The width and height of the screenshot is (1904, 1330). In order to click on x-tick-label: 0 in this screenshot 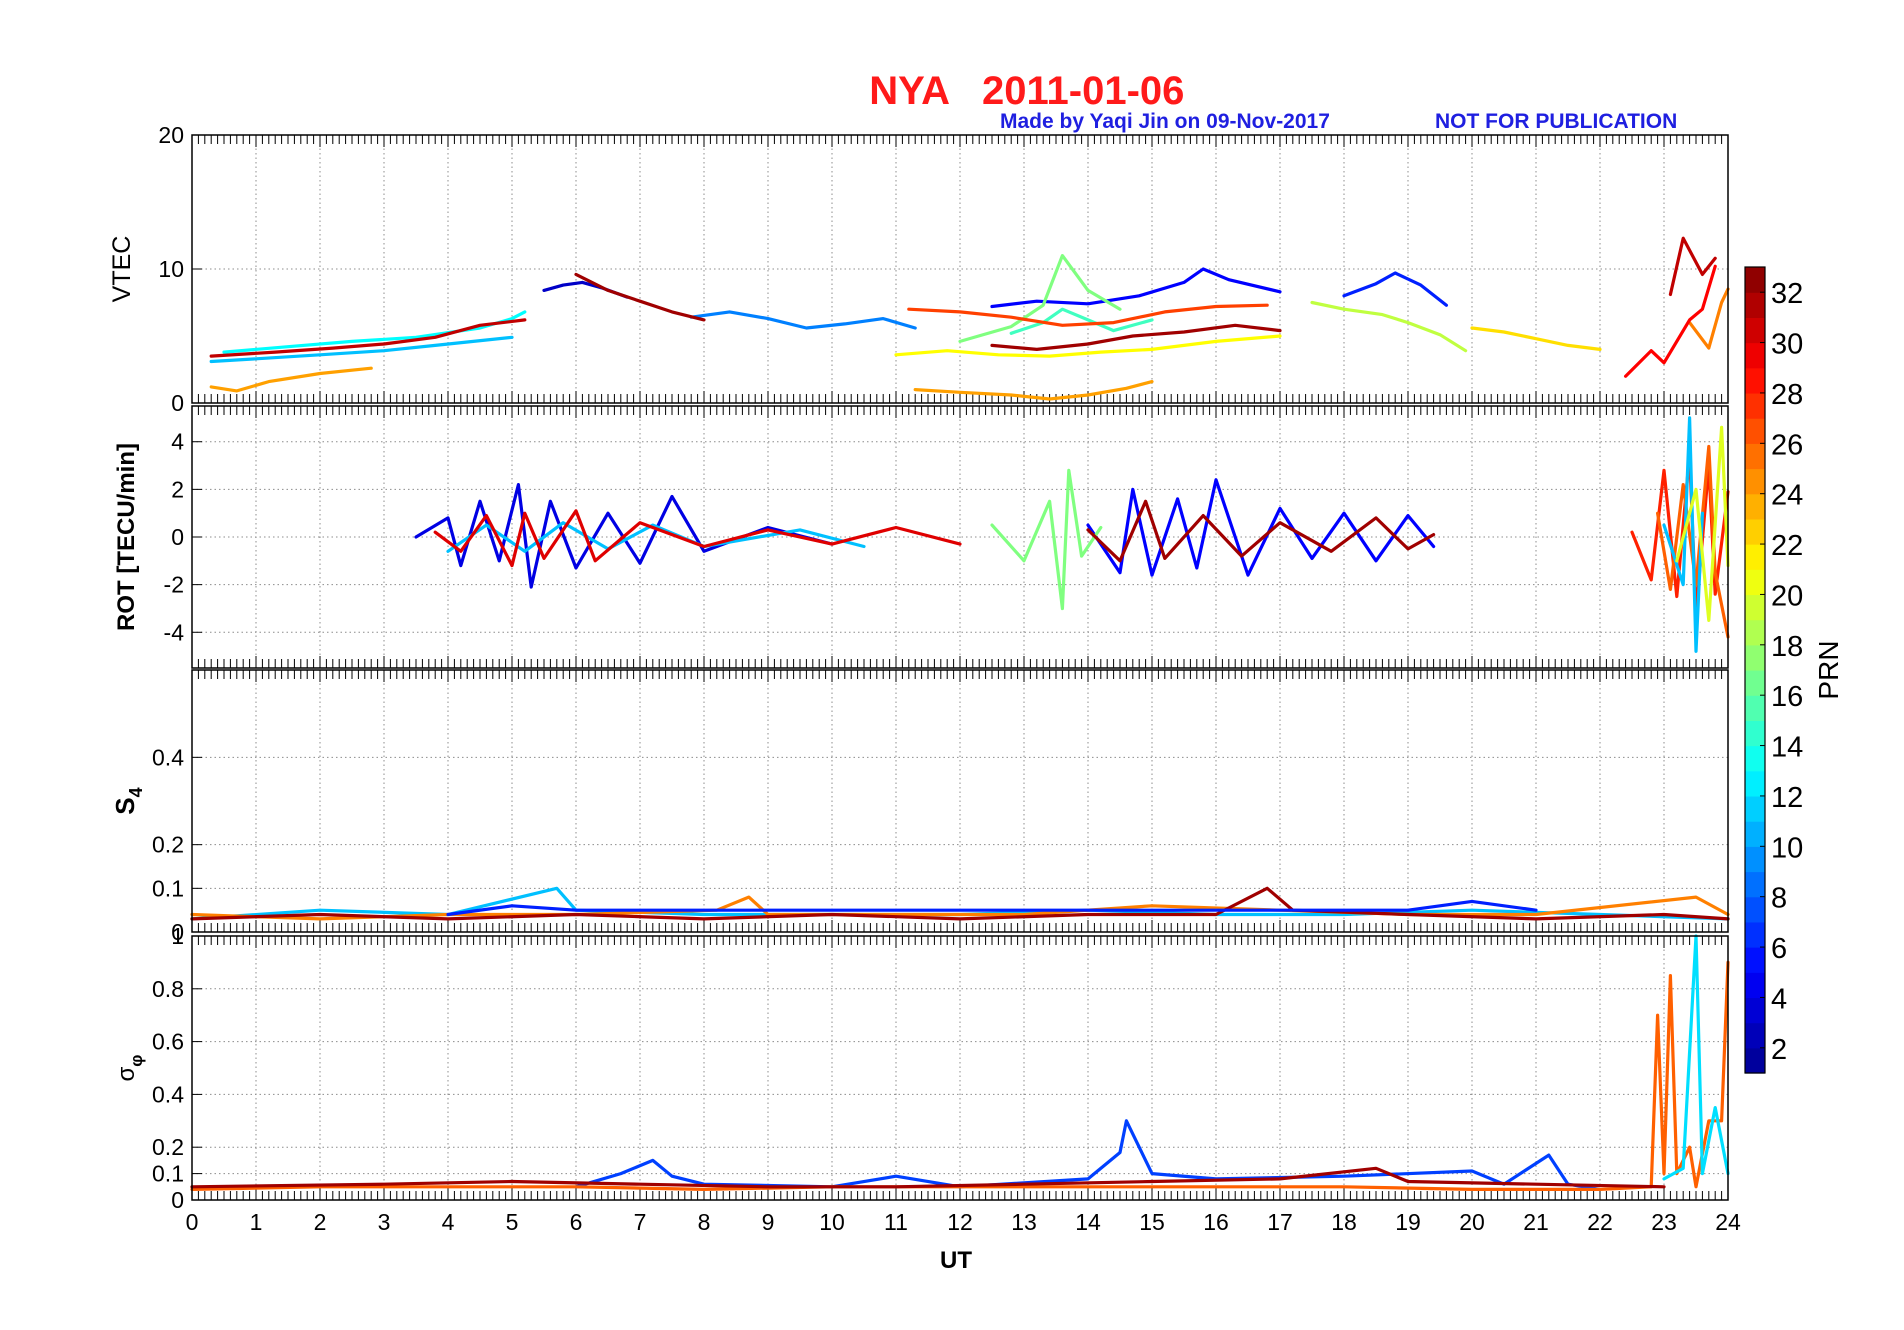, I will do `click(192, 1222)`.